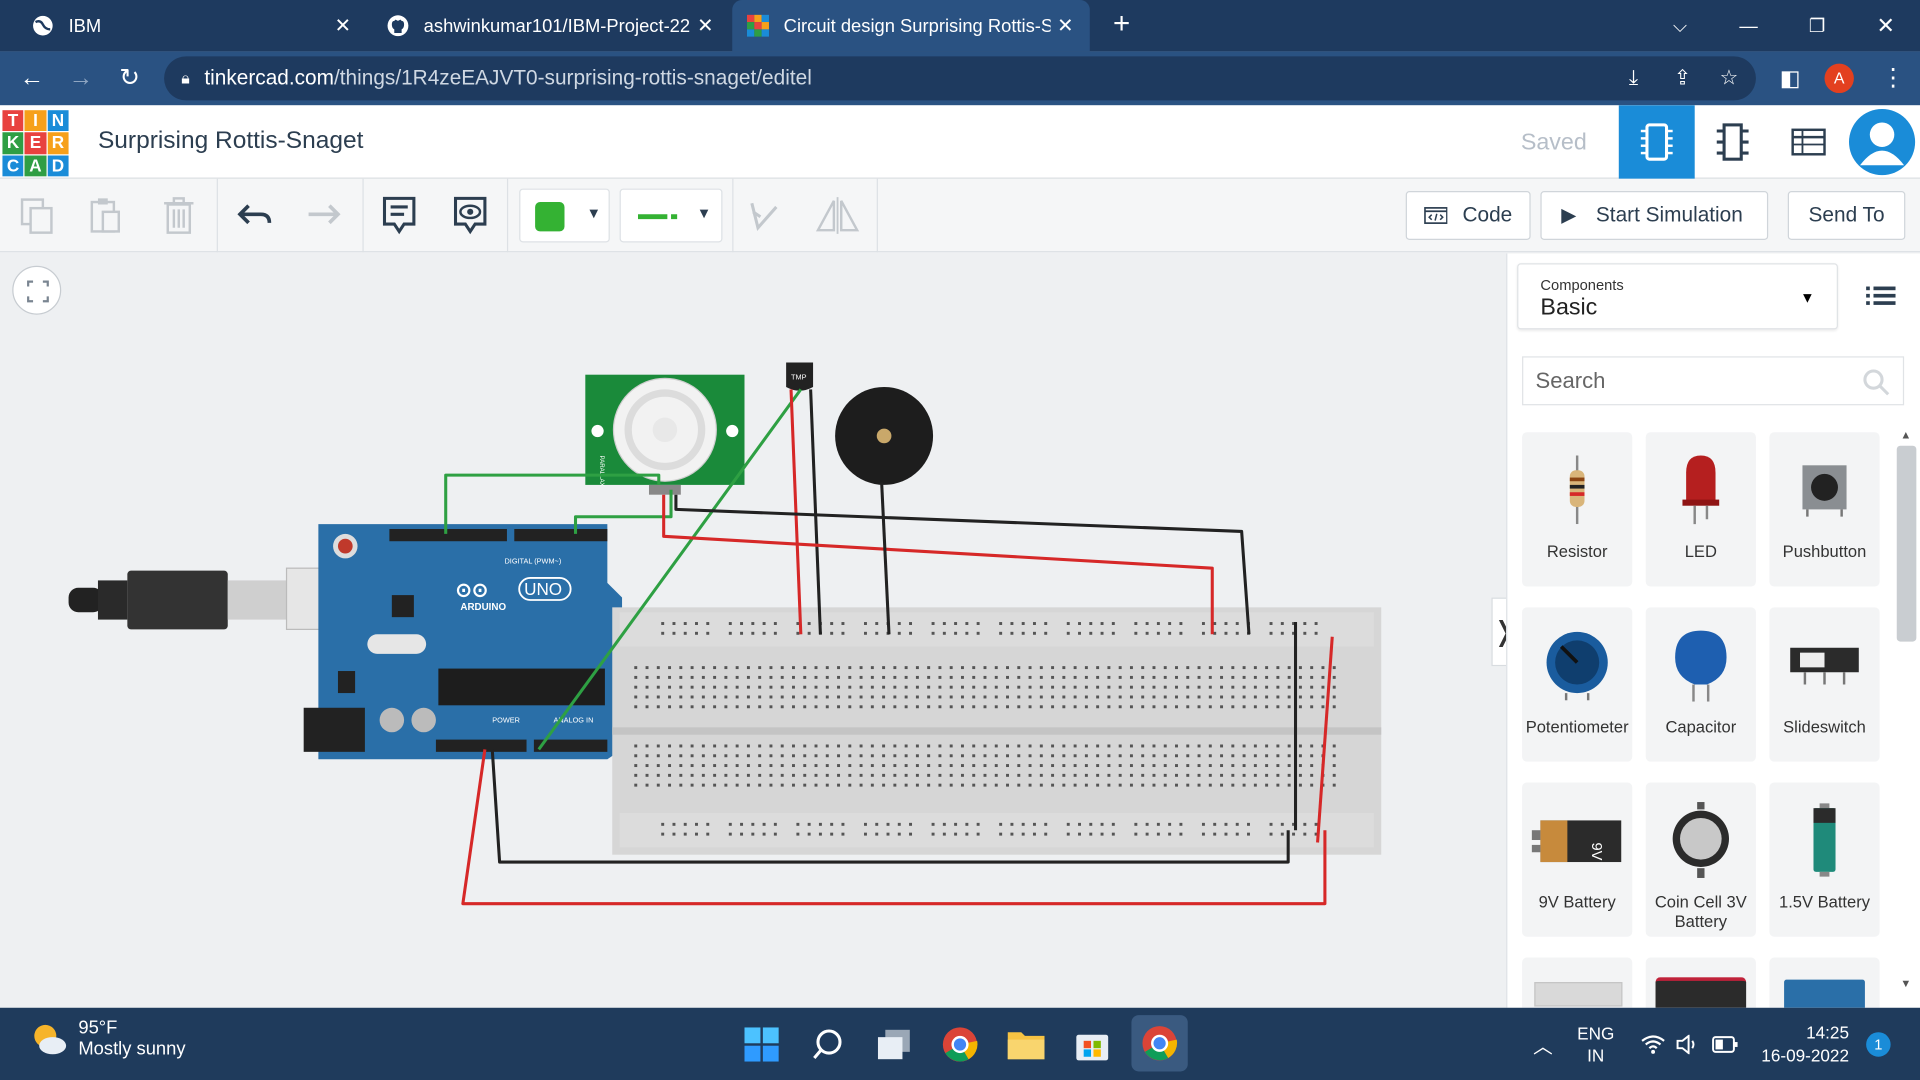 Image resolution: width=1920 pixels, height=1080 pixels. Describe the element at coordinates (557, 26) in the screenshot. I see `tab-title: ashwinkumar101/IBM-Project-22` at that location.